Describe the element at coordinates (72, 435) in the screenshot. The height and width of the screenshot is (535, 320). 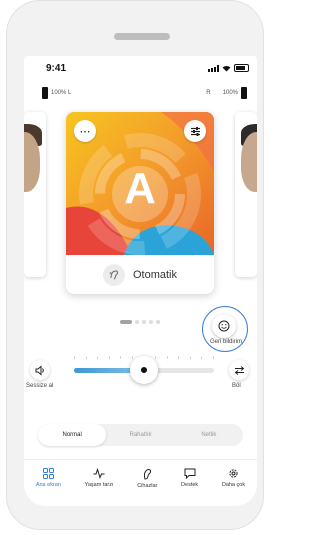
I see `segment-normal: Normal` at that location.